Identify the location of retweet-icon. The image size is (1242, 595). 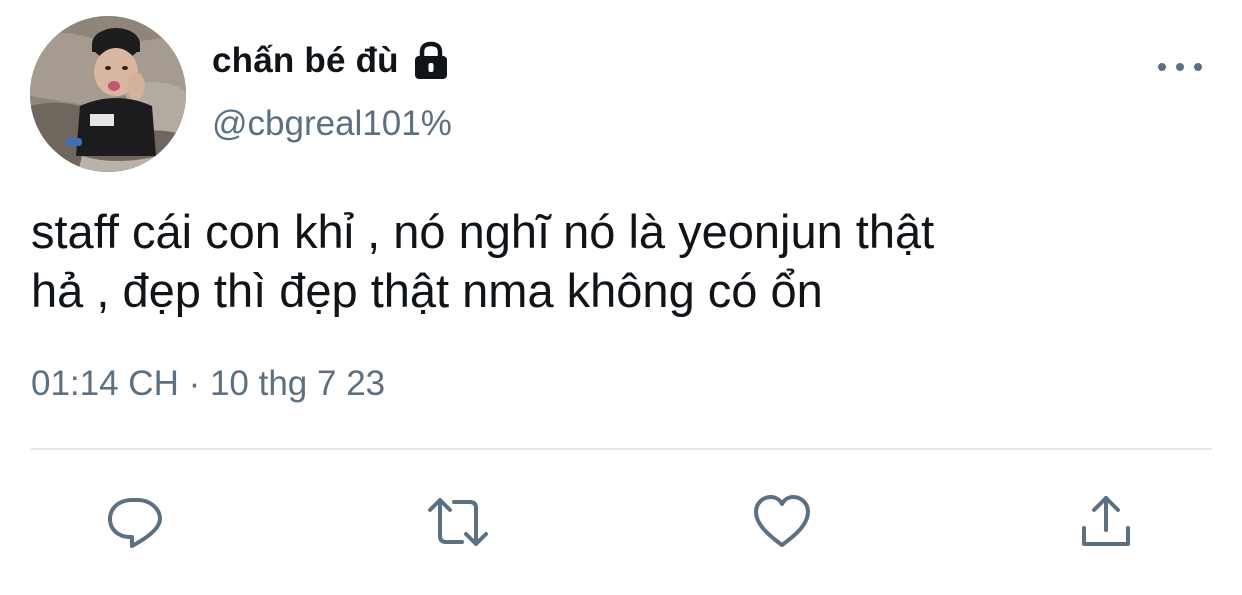
(458, 522).